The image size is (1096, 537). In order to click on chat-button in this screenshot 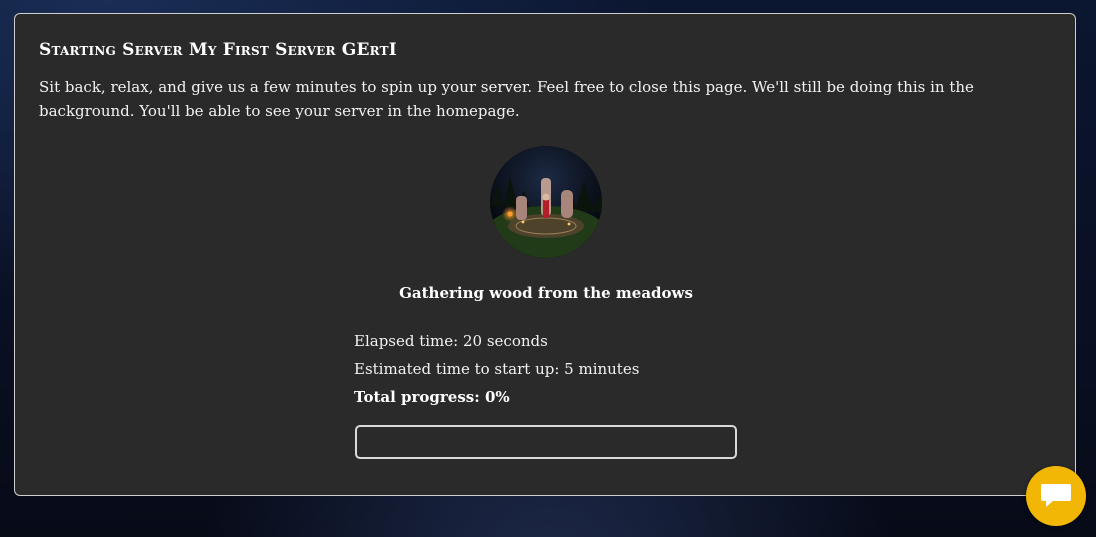, I will do `click(1056, 496)`.